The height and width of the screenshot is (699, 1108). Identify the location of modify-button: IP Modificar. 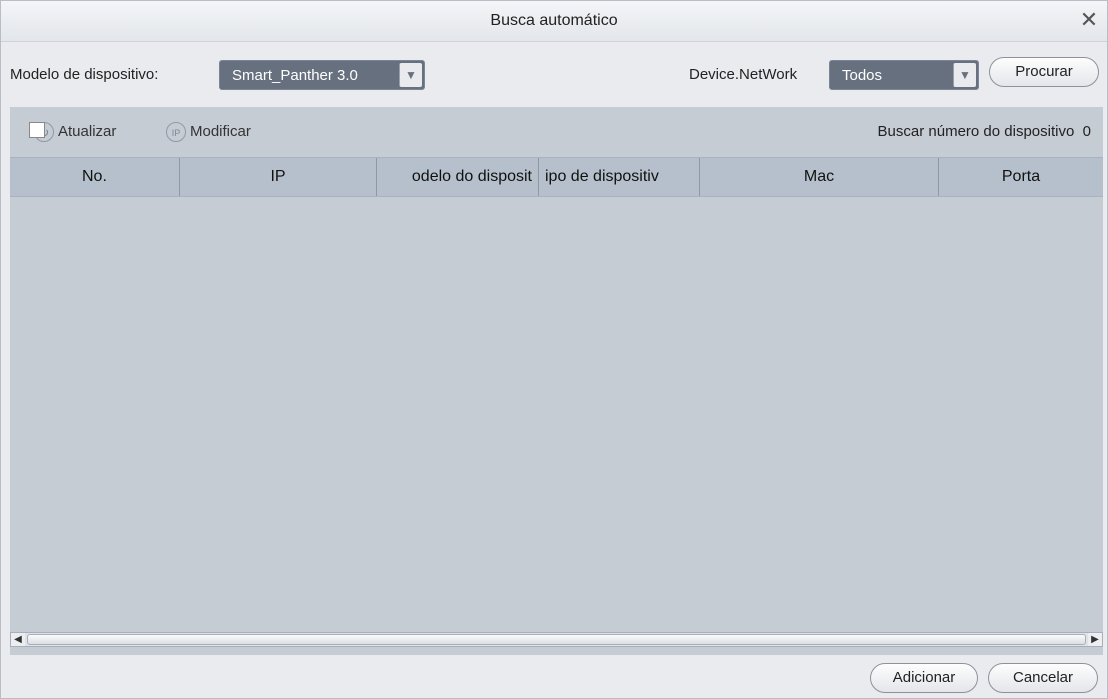
(208, 132).